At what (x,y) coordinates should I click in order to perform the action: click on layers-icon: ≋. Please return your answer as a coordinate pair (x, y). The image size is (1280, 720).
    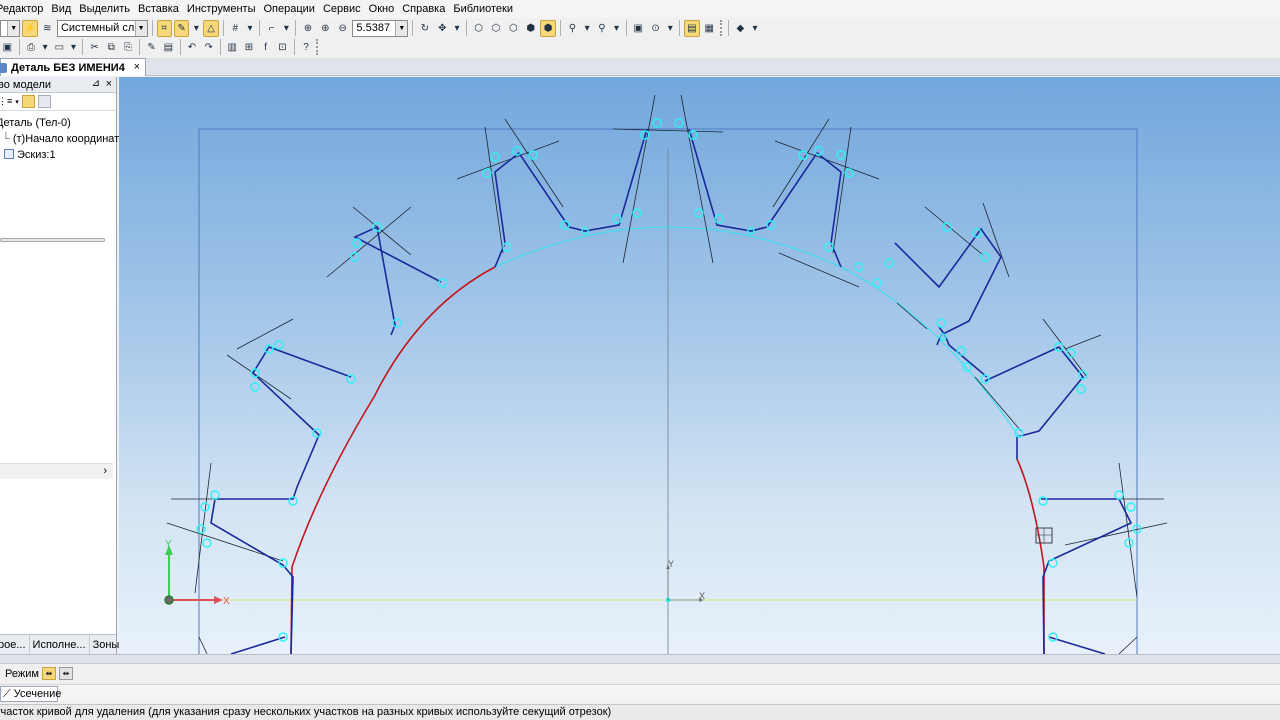
    Looking at the image, I should click on (47, 28).